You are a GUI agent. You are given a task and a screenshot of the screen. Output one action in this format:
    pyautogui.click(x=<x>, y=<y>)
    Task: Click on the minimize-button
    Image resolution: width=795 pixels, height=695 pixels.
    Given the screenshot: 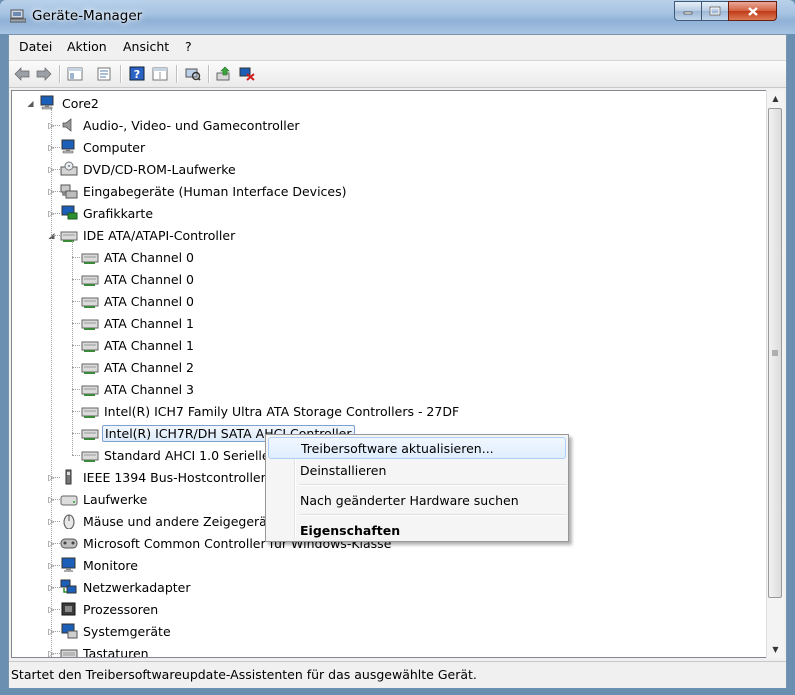 What is the action you would take?
    pyautogui.click(x=688, y=11)
    